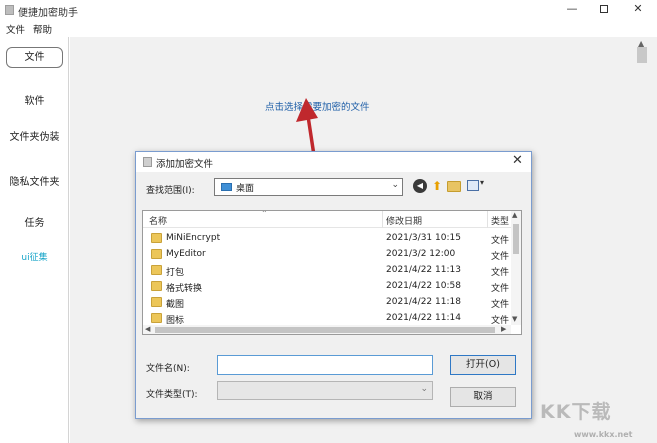 This screenshot has width=657, height=443. What do you see at coordinates (421, 254) in the screenshot?
I see `file-date: 2021/3/2 12:00` at bounding box center [421, 254].